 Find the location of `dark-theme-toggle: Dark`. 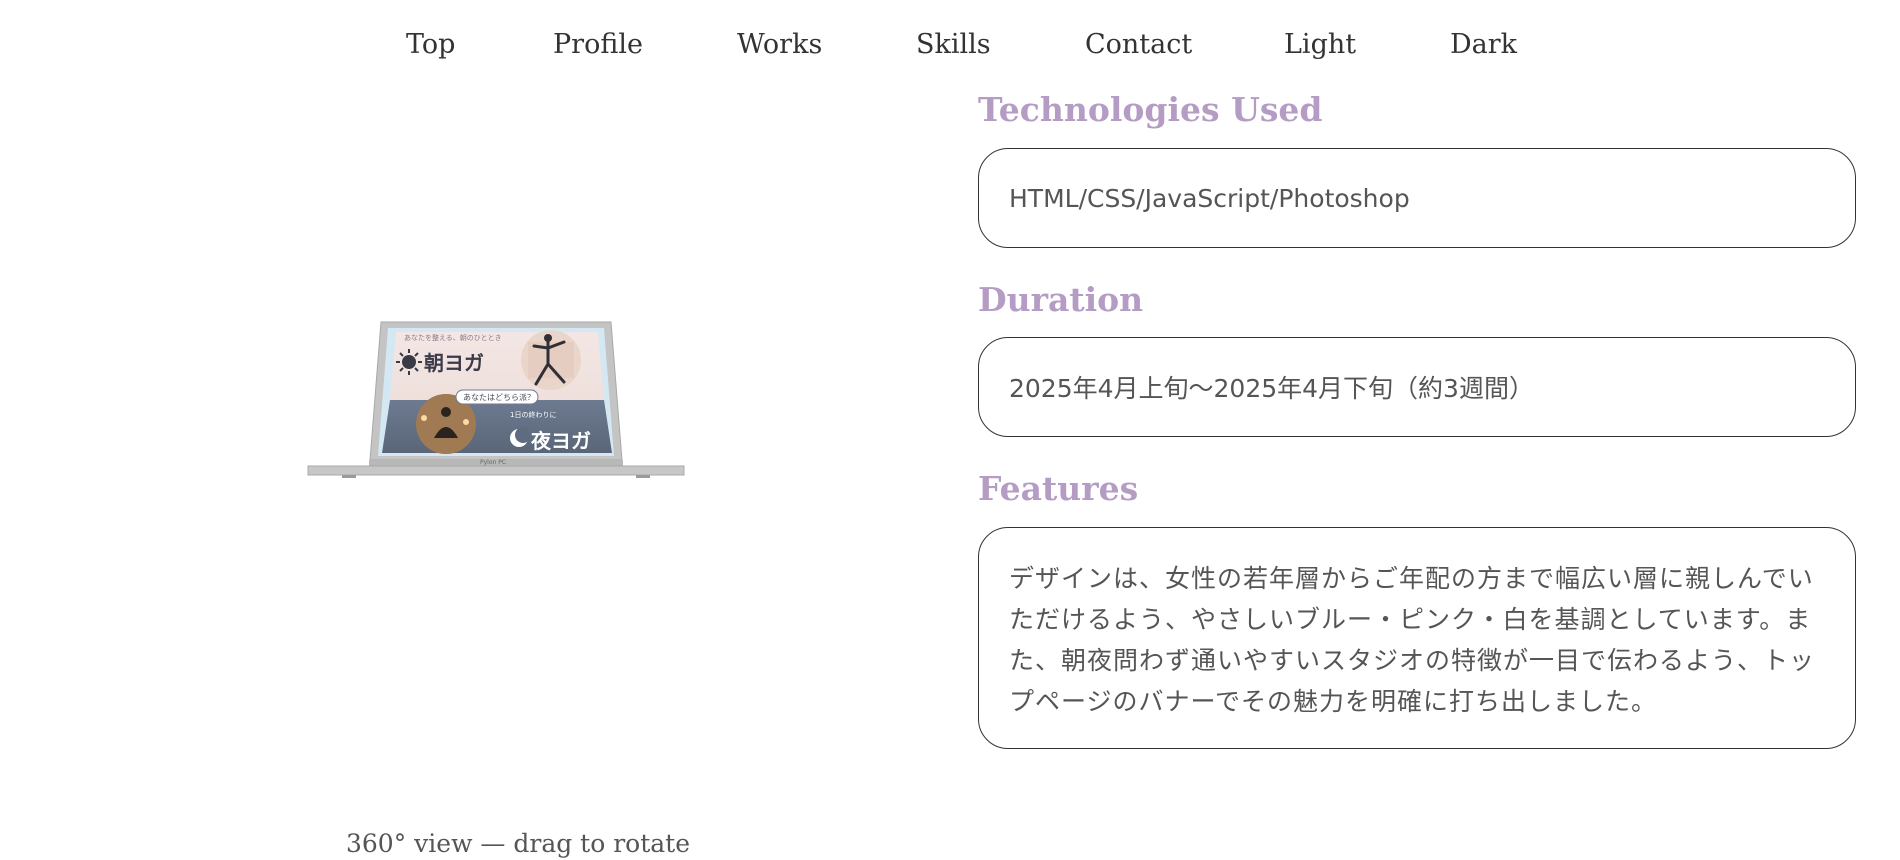

dark-theme-toggle: Dark is located at coordinates (1483, 45).